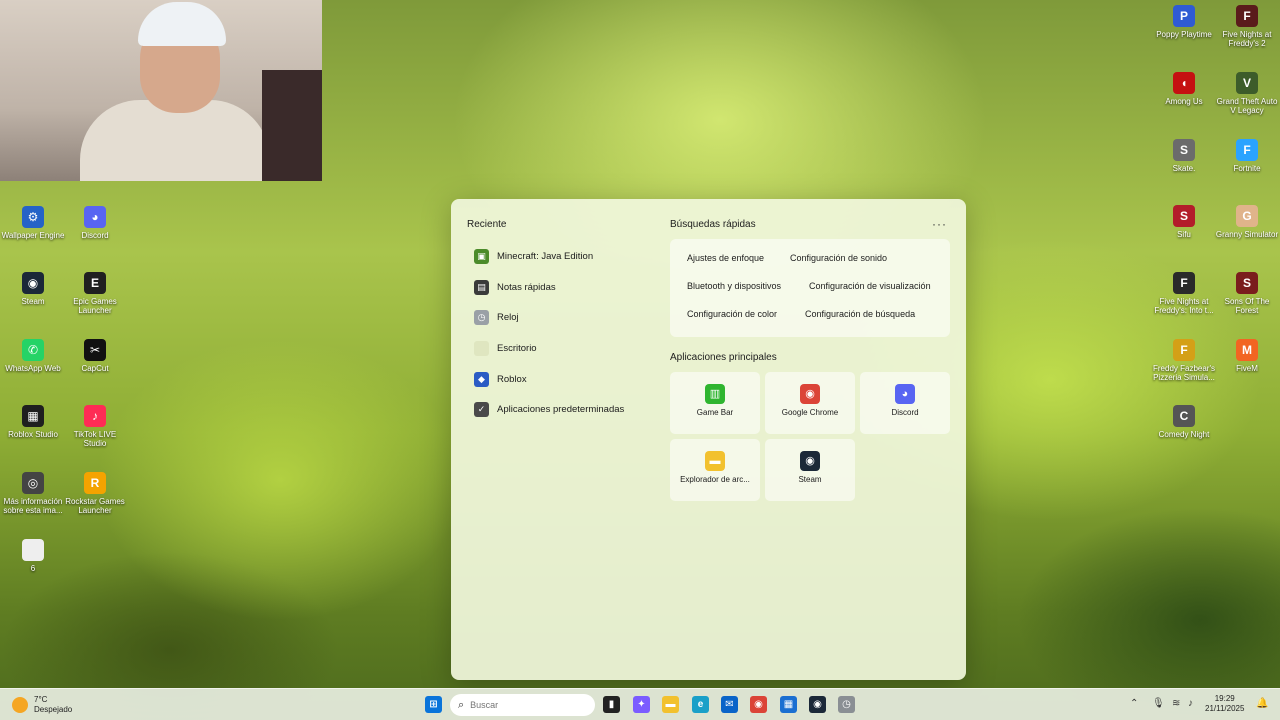 Image resolution: width=1280 pixels, height=720 pixels. I want to click on copilot-icon: ✦, so click(641, 704).